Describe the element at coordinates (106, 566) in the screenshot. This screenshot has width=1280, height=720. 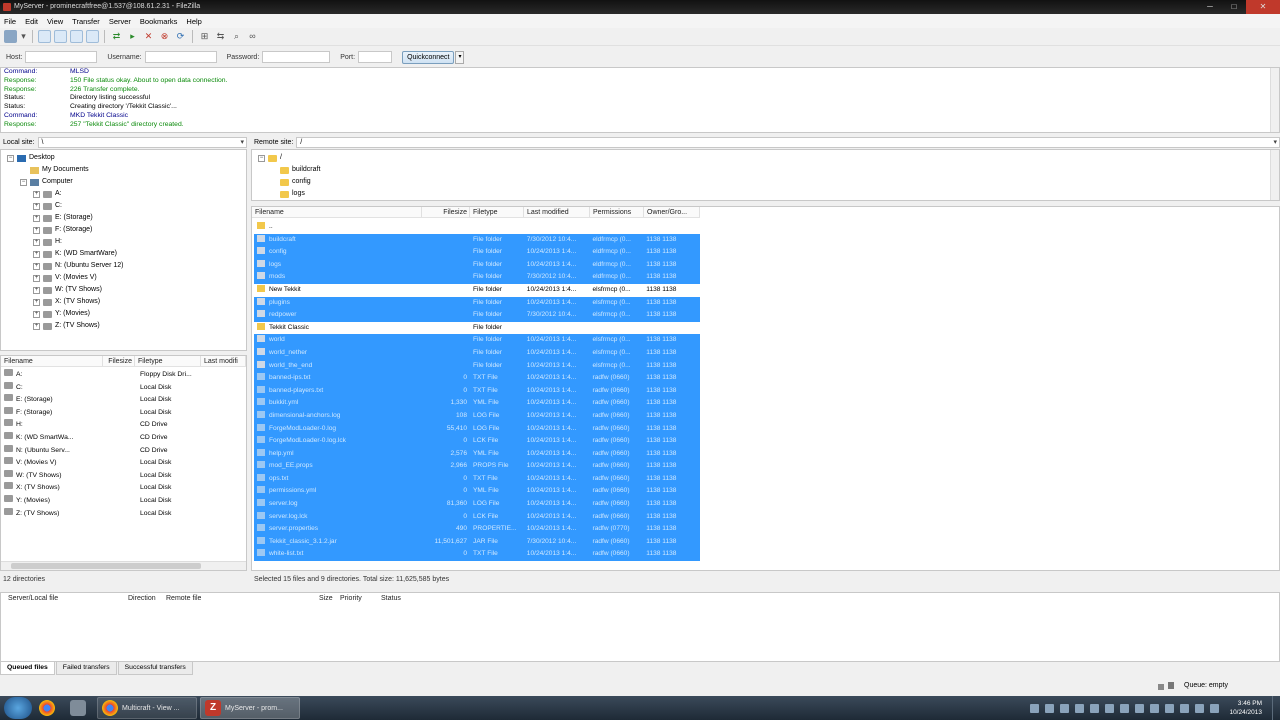
I see `local-hscroll-thumb` at that location.